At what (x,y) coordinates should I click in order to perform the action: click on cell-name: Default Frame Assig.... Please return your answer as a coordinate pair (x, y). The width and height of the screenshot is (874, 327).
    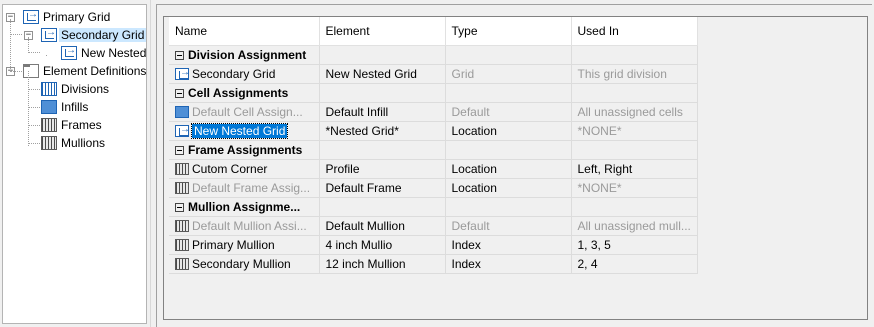
    Looking at the image, I should click on (244, 188).